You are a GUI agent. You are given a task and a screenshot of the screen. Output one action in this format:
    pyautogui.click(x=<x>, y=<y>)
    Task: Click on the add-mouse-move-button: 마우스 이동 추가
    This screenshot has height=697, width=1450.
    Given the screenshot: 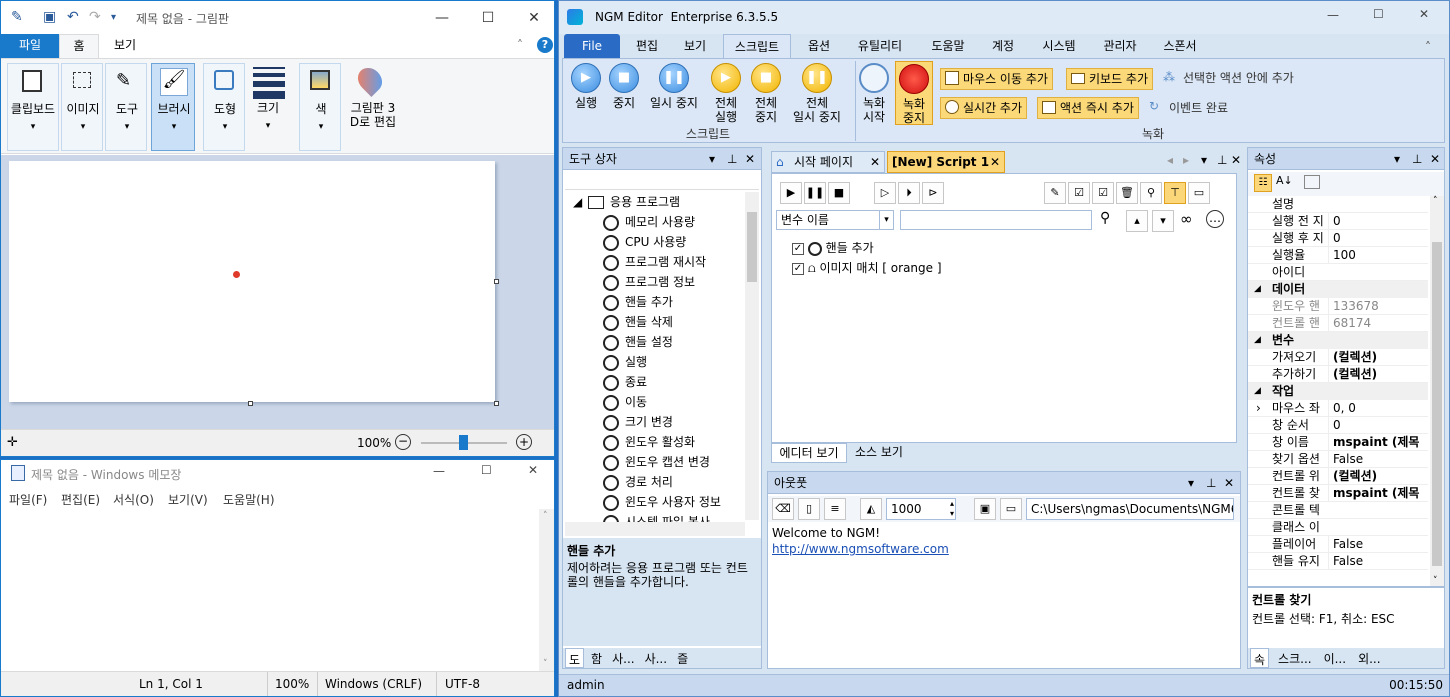 What is the action you would take?
    pyautogui.click(x=996, y=79)
    